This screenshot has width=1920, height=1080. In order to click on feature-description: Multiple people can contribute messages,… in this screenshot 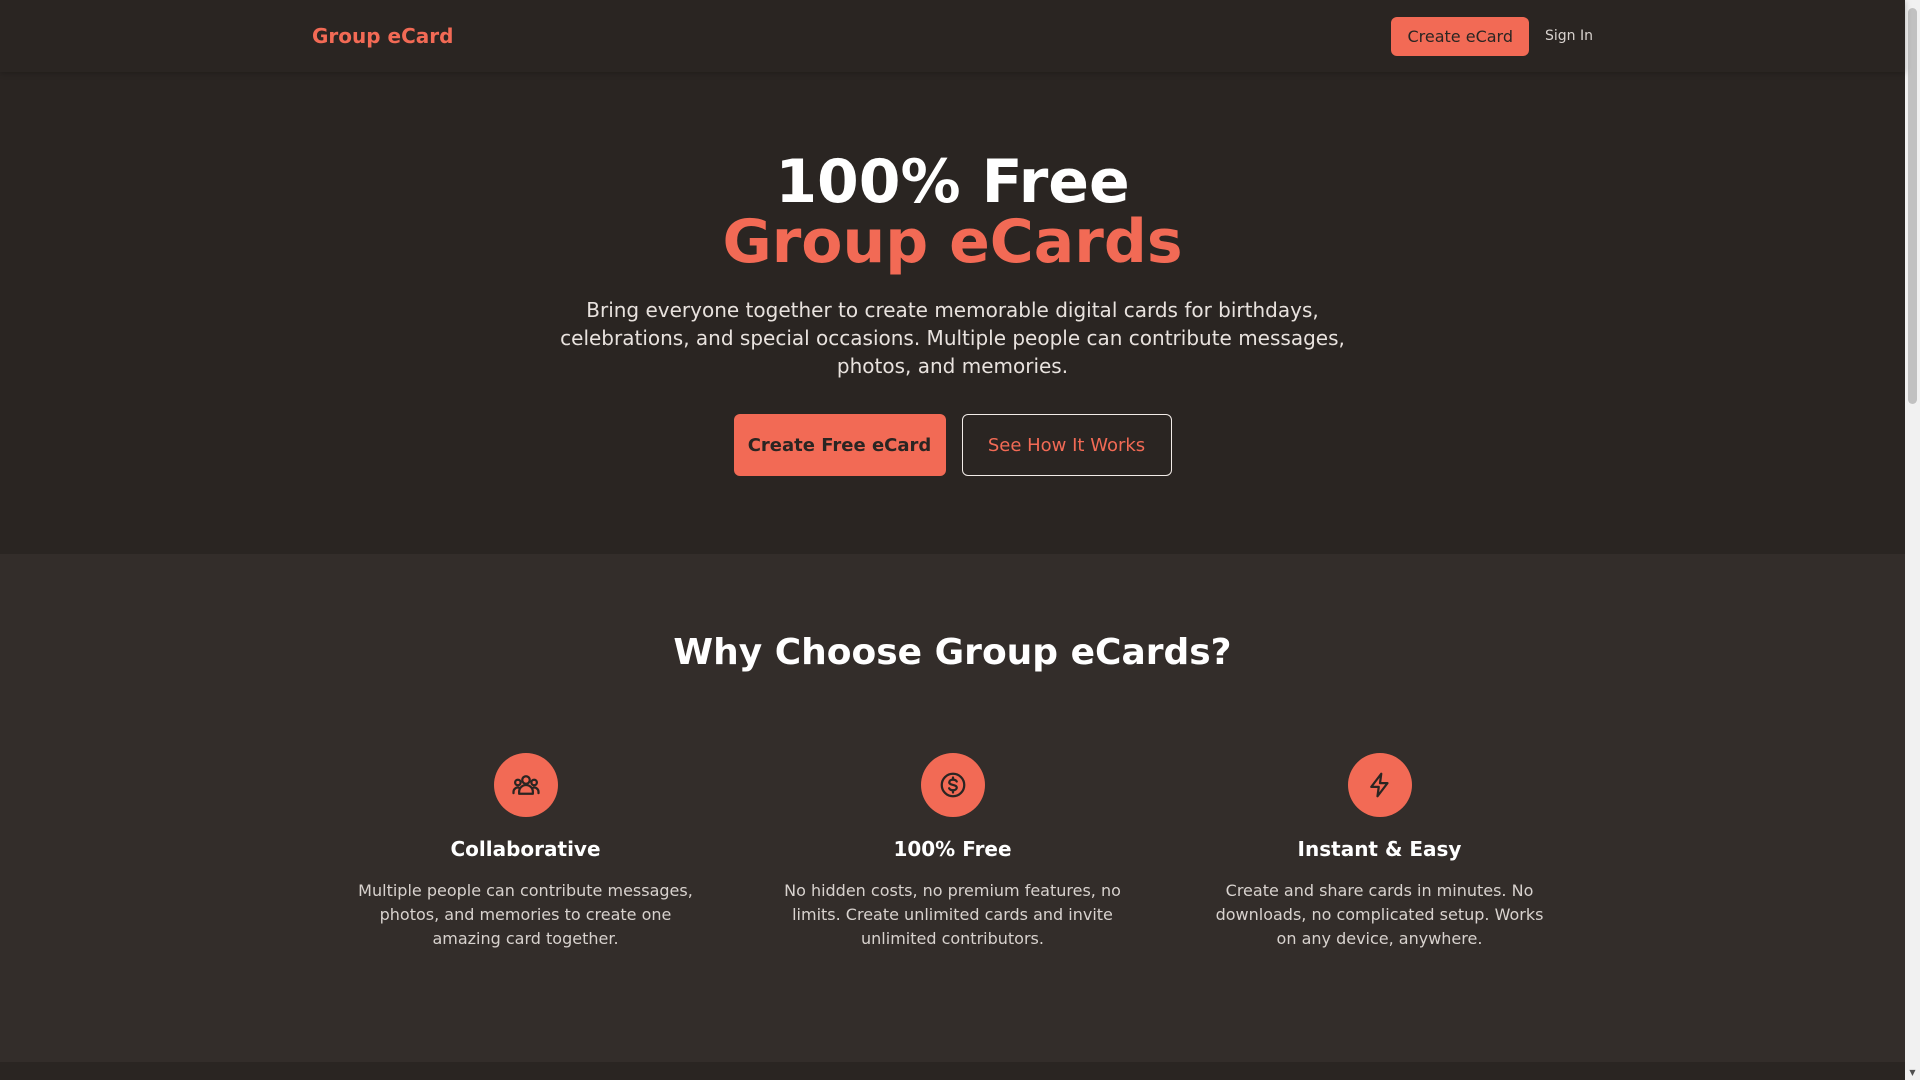, I will do `click(525, 914)`.